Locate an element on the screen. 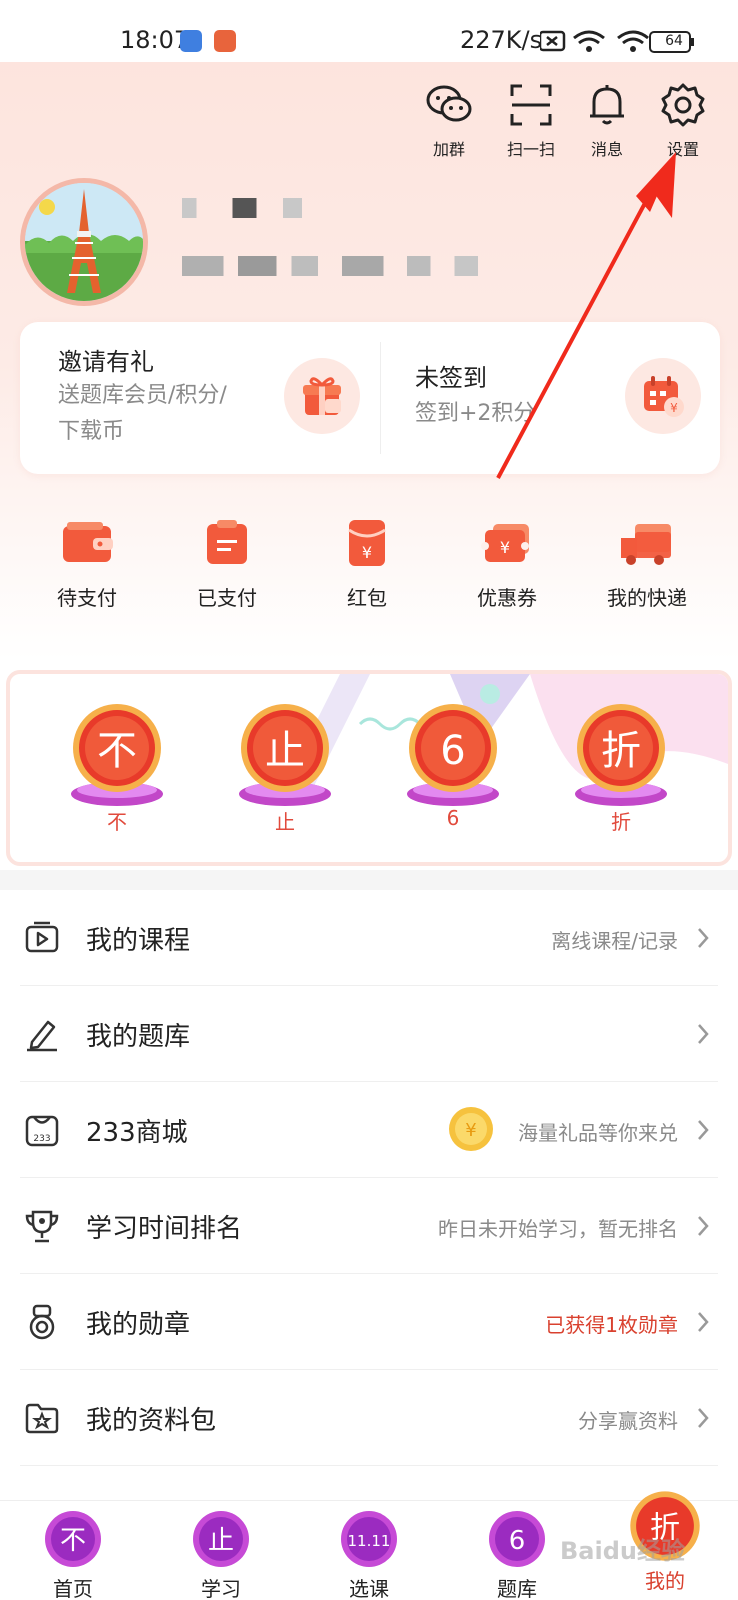 This screenshot has height=1600, width=738. menu-label: 我的勋章 is located at coordinates (138, 1325).